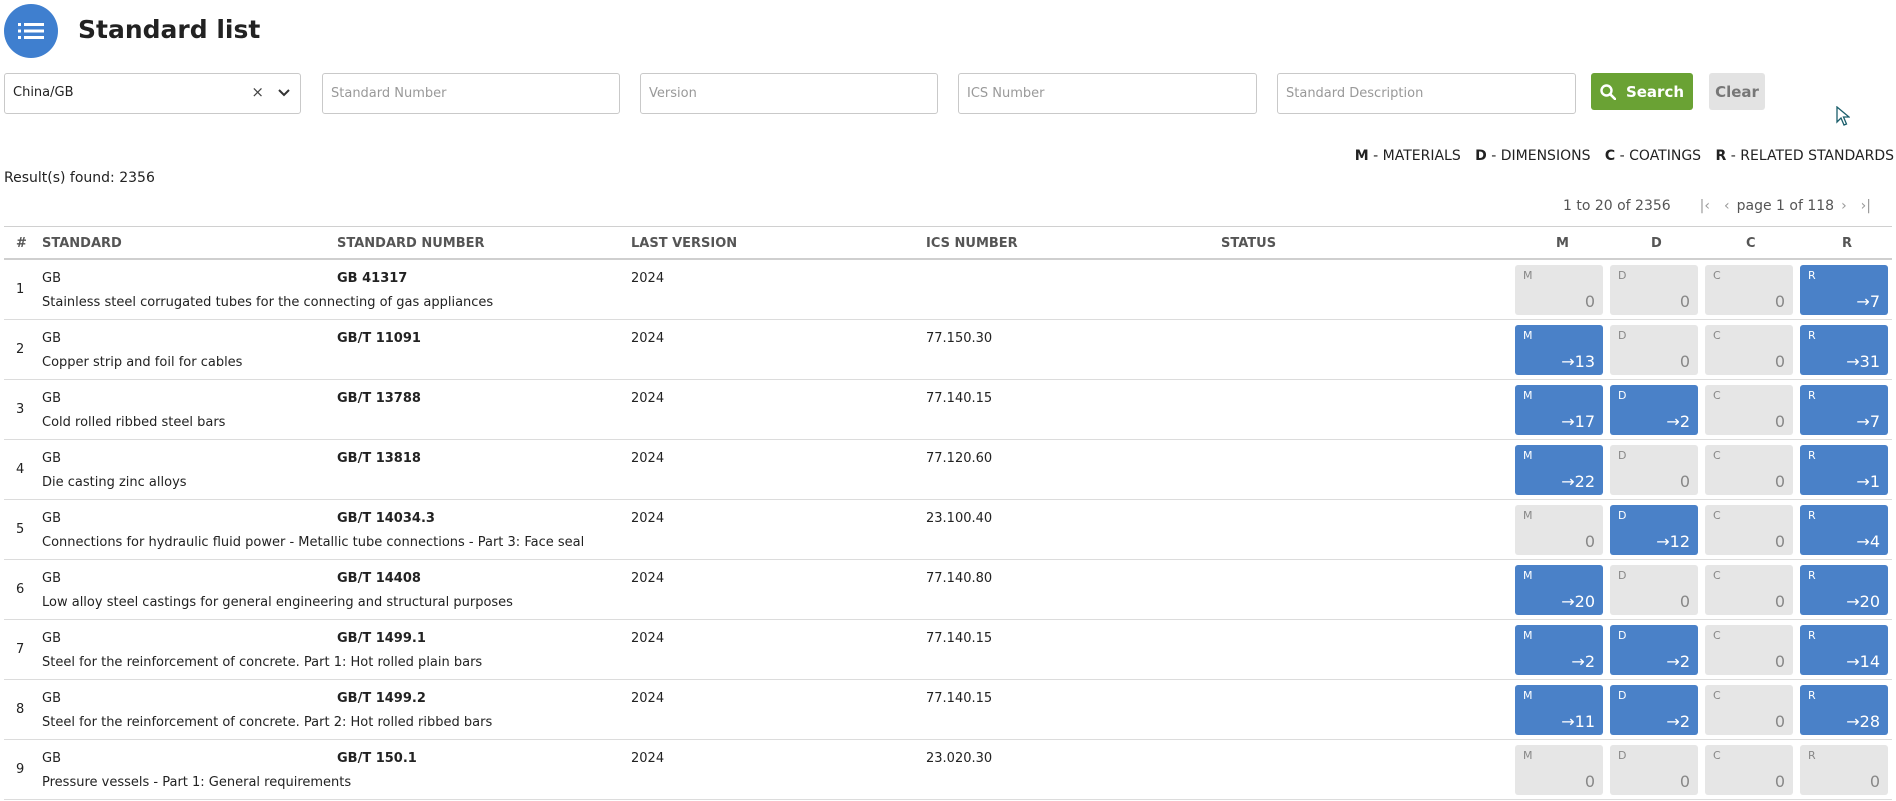 This screenshot has height=801, width=1896. Describe the element at coordinates (1562, 243) in the screenshot. I see `header-m: M` at that location.